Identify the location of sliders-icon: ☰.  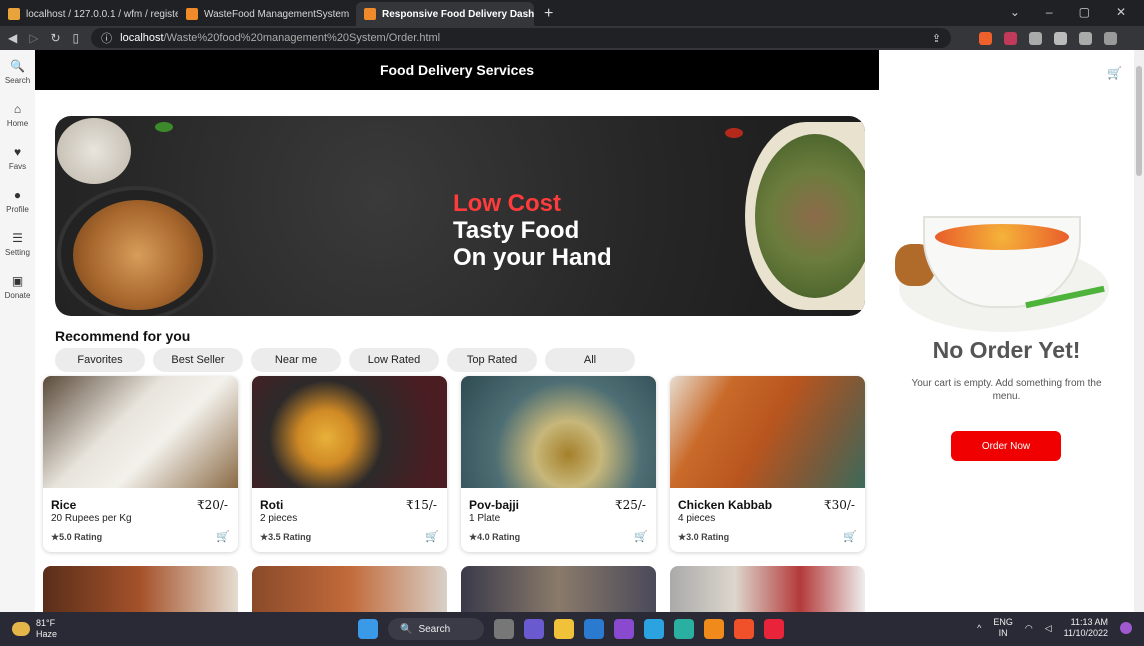
(17, 237).